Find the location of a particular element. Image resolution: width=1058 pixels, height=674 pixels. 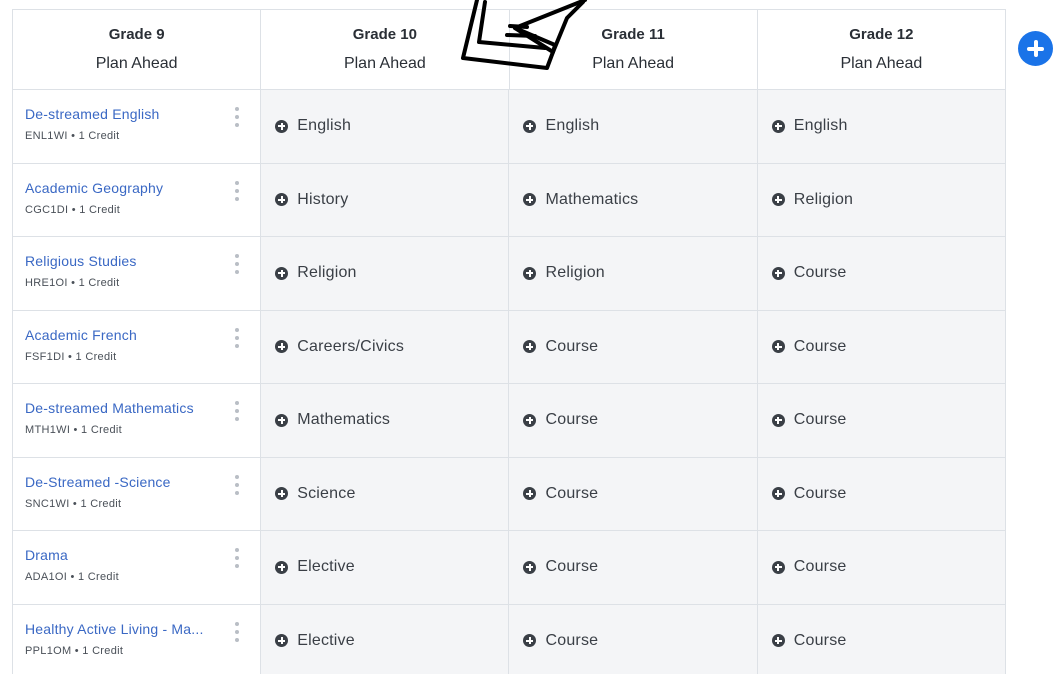

course-name-link: Religious Studies is located at coordinates (120, 261).